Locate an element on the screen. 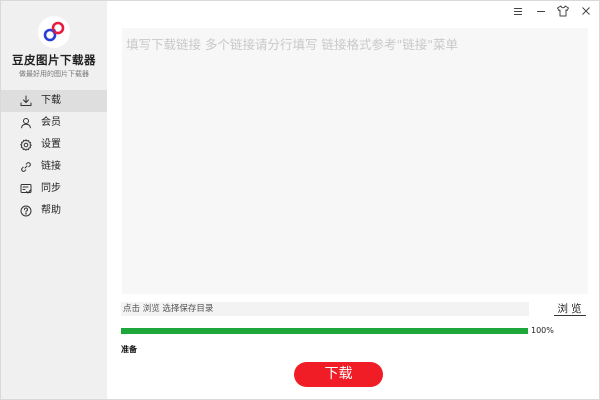 The height and width of the screenshot is (400, 600). app-name: 豆皮图片下载器 is located at coordinates (54, 60).